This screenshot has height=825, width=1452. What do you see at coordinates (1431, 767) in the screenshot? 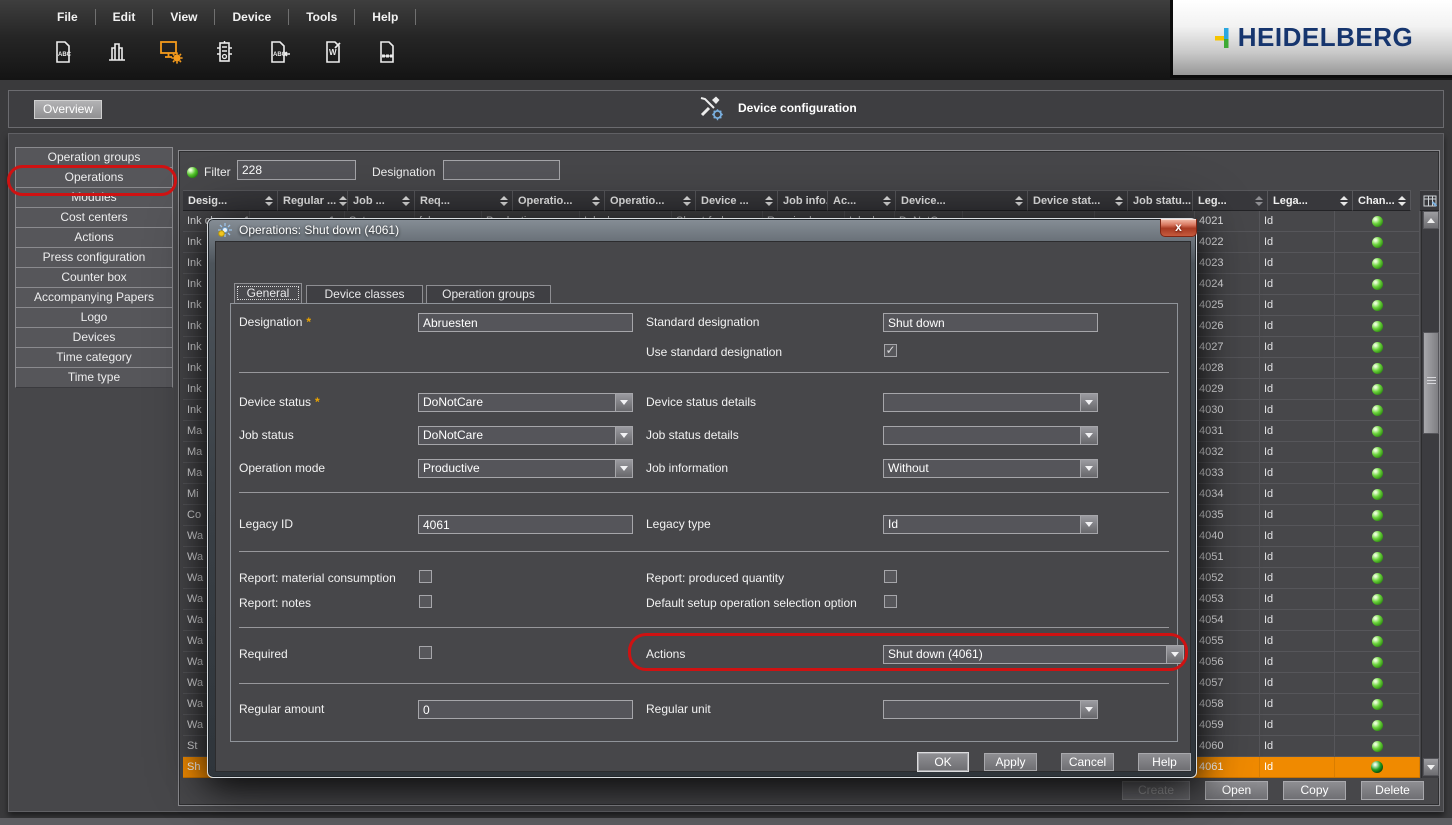
I see `scroll-down-button` at bounding box center [1431, 767].